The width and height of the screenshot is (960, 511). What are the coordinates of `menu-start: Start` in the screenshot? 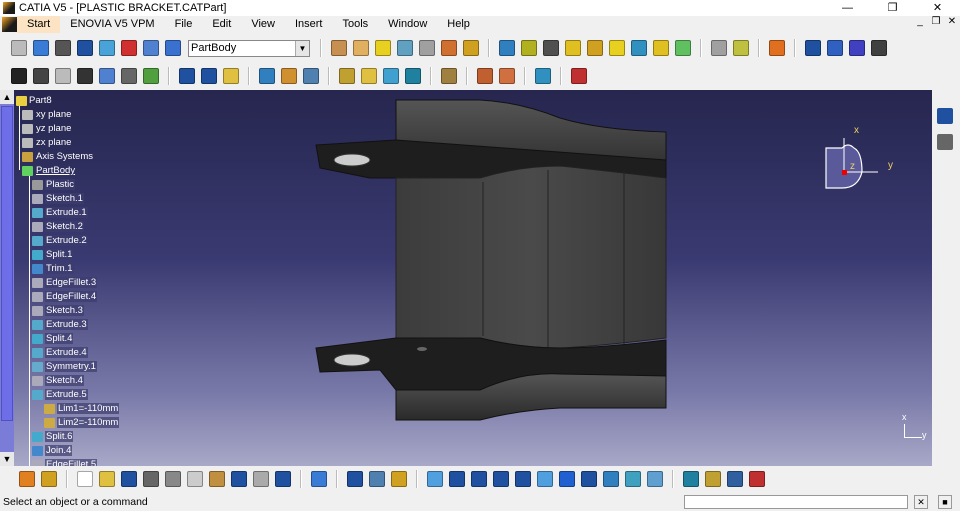 It's located at (39, 24).